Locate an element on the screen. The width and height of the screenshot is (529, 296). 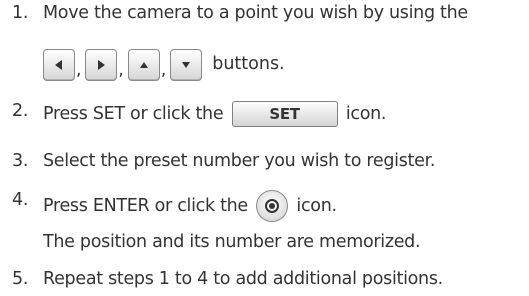
up-arrow-icon is located at coordinates (143, 65).